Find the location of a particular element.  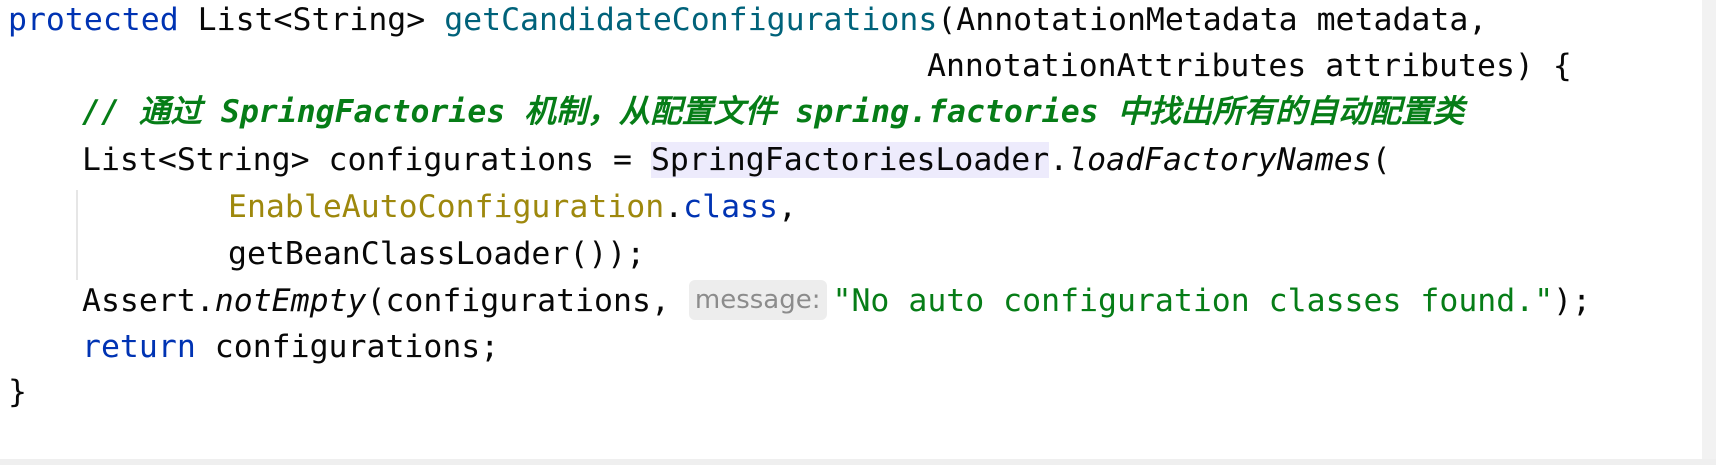

closing-brace: } is located at coordinates (17, 392).